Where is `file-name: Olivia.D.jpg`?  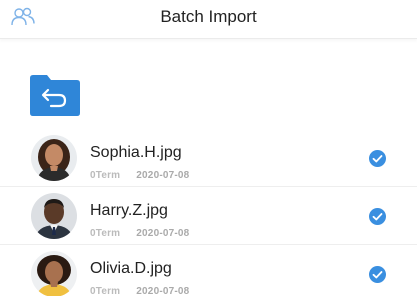 file-name: Olivia.D.jpg is located at coordinates (131, 268).